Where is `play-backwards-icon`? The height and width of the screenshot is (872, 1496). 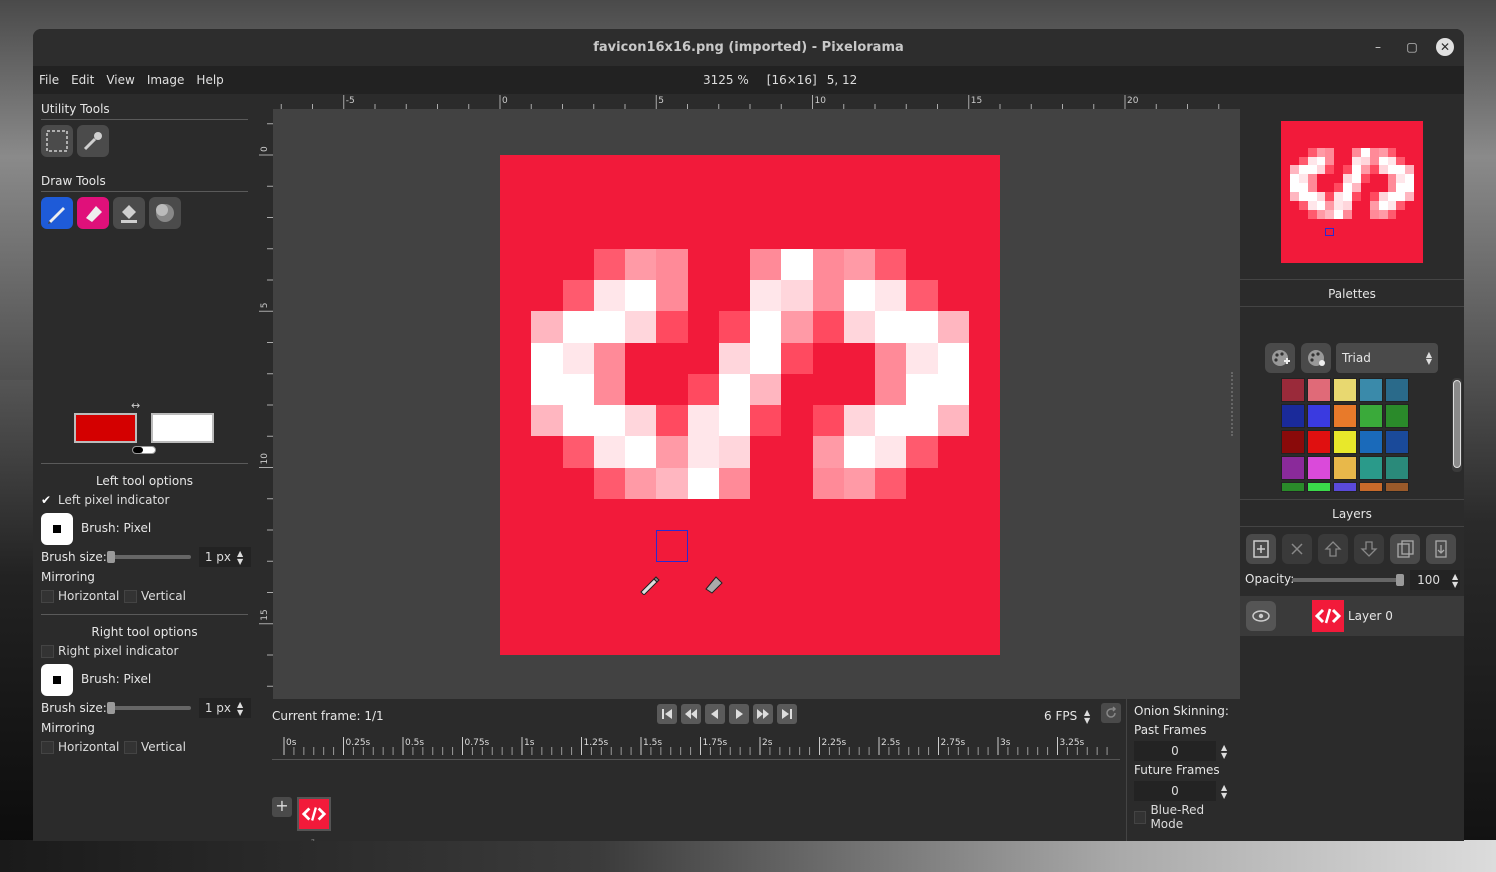
play-backwards-icon is located at coordinates (715, 714).